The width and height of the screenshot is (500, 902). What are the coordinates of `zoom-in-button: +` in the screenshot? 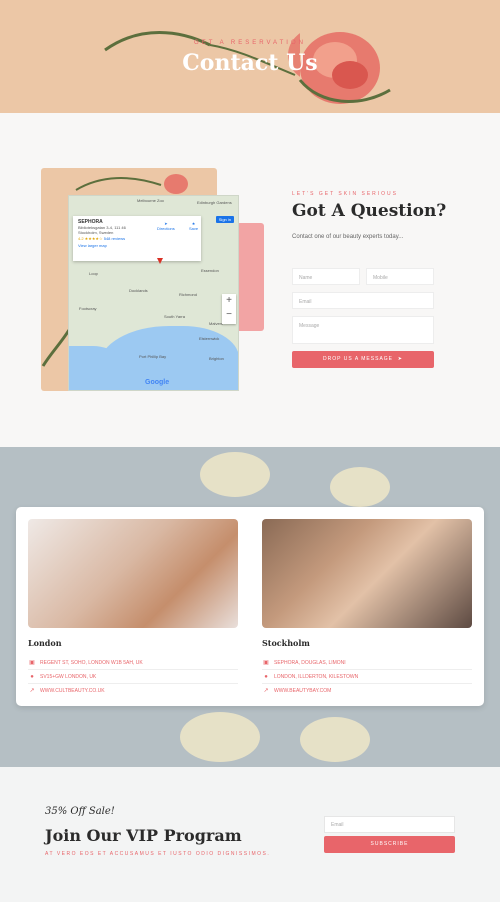 It's located at (229, 301).